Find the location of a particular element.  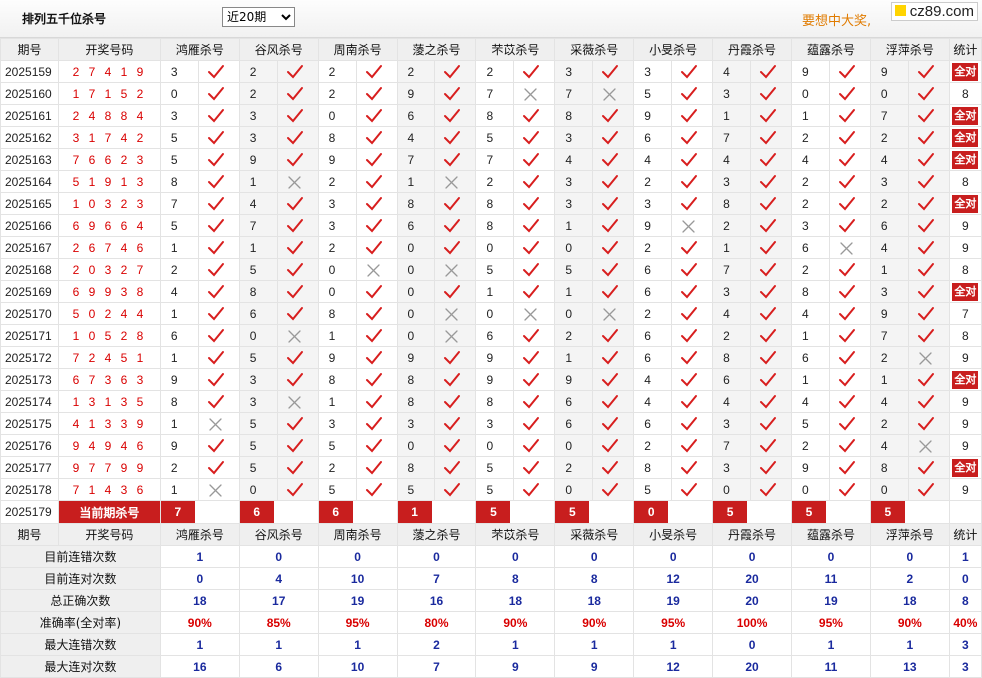

promo-text: 要想中大奖, is located at coordinates (836, 19).